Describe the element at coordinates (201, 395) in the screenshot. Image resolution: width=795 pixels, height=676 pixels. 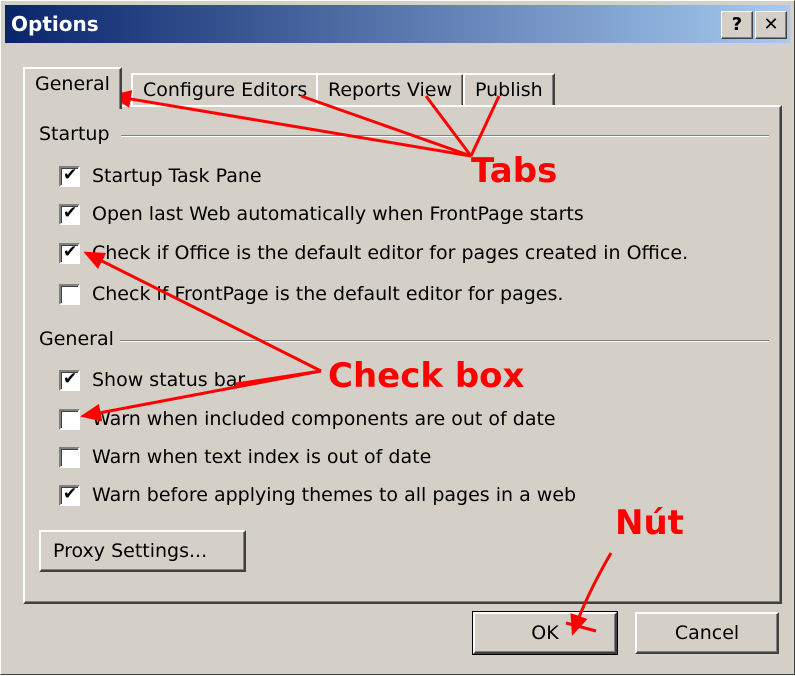
I see `arrow-to-unchecked-box` at that location.